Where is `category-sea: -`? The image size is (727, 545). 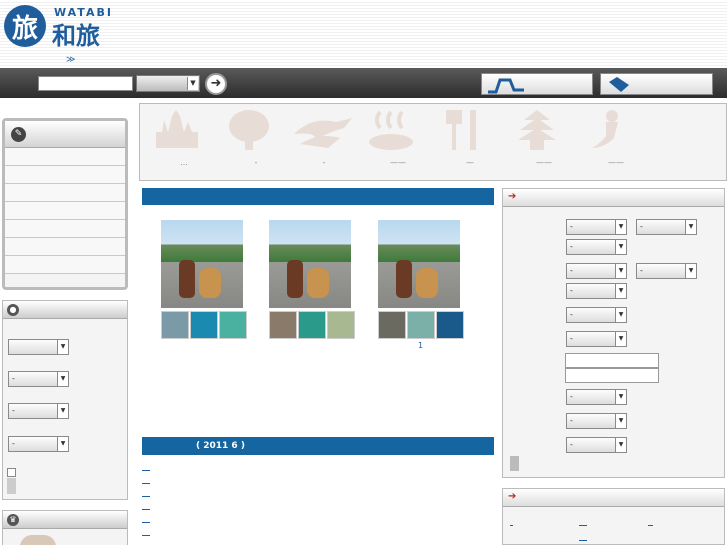
category-sea: - is located at coordinates (324, 141).